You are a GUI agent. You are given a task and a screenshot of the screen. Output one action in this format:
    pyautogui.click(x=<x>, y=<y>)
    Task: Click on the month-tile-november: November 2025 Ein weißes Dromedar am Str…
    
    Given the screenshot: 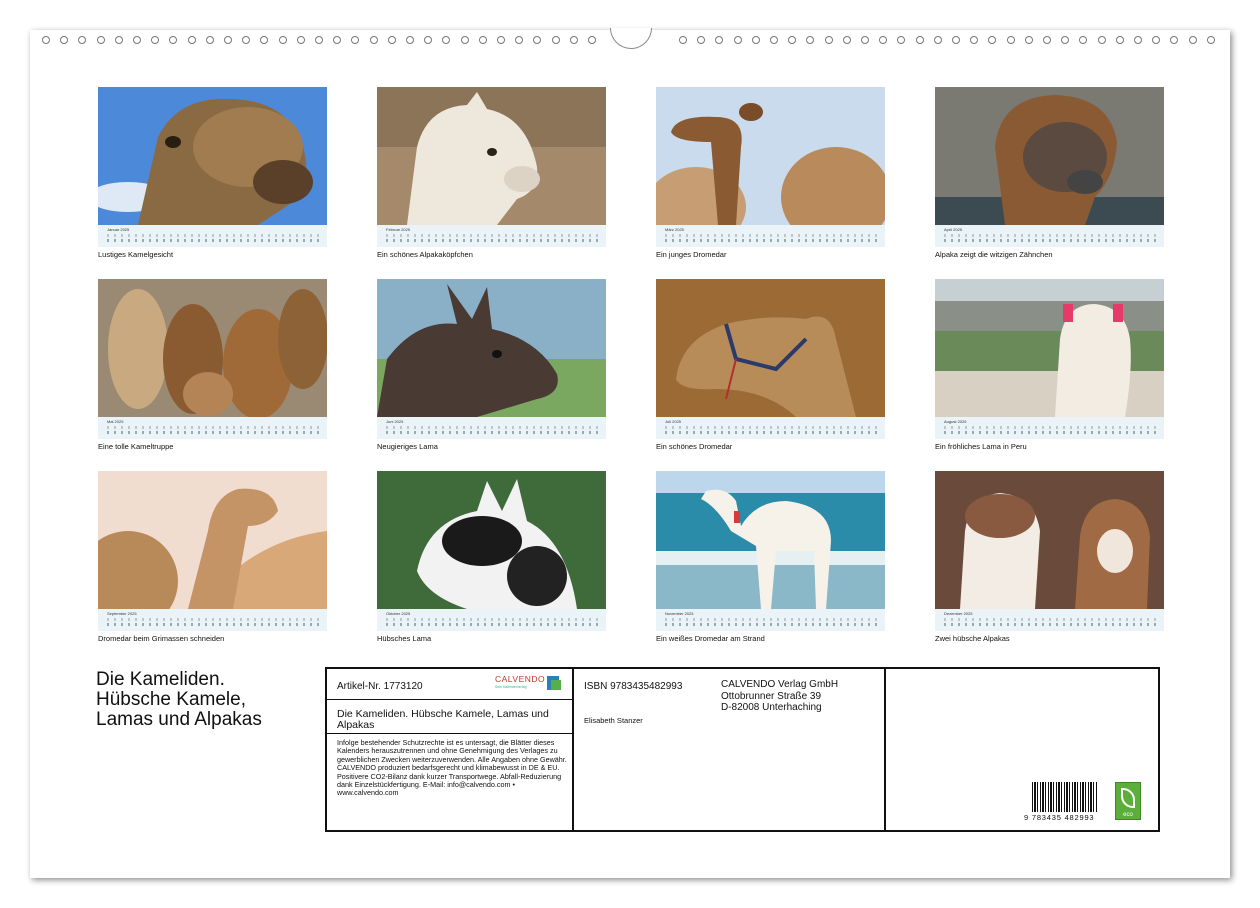 What is the action you would take?
    pyautogui.click(x=770, y=557)
    